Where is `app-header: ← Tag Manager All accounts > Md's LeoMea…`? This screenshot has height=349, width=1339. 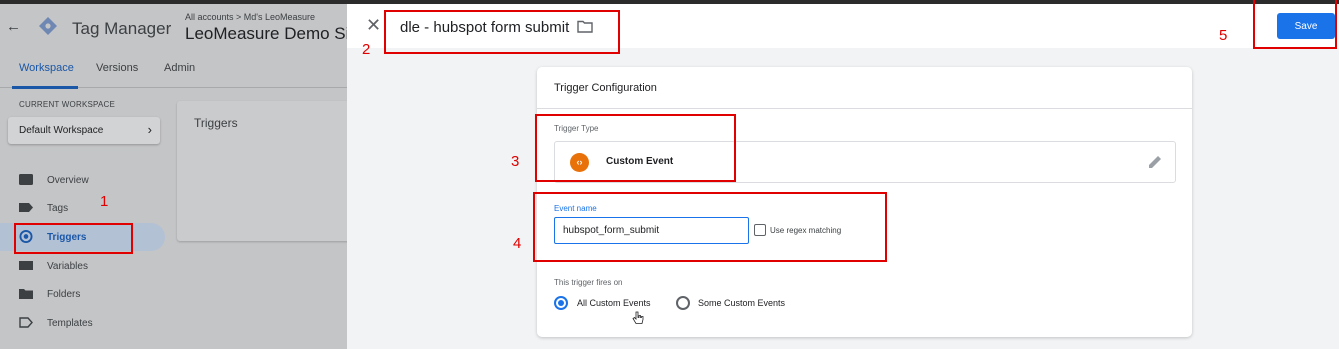
app-header: ← Tag Manager All accounts > Md's LeoMea… is located at coordinates (173, 26).